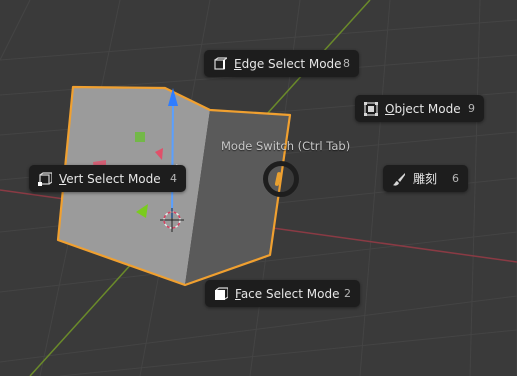  I want to click on sculpt-mode-item: 雕刻 6, so click(425, 178).